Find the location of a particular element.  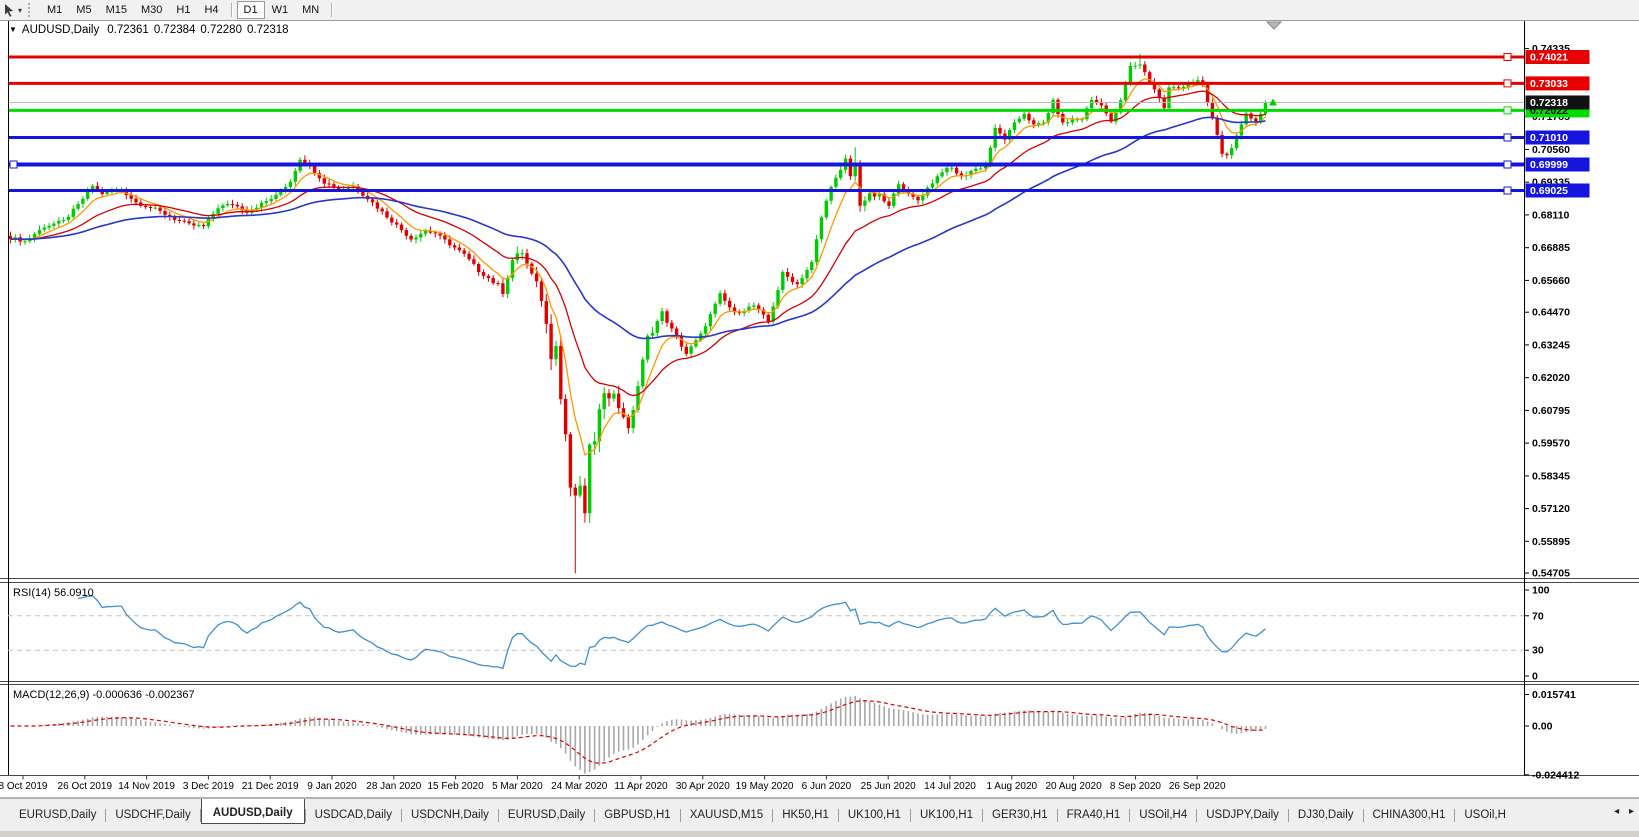

timeframe-button-d1: D1 is located at coordinates (250, 10).